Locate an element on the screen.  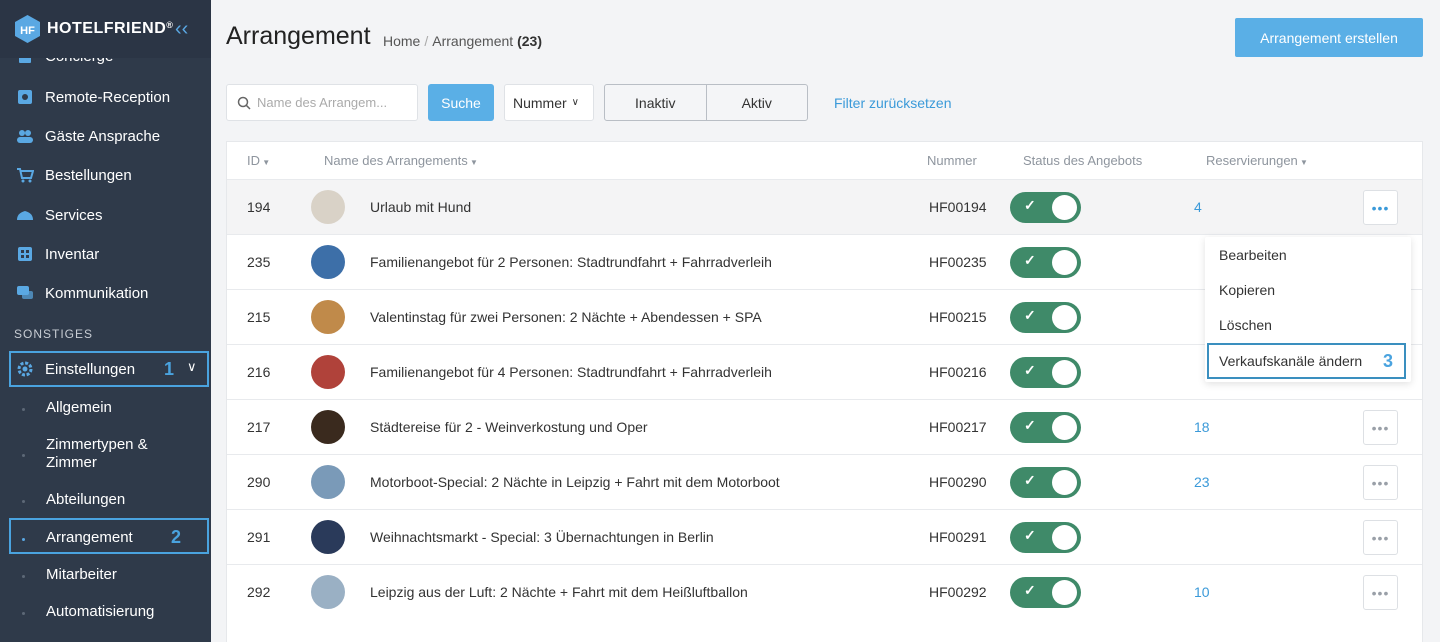
create-arrangement-button: Arrangement erstellen is located at coordinates (1329, 37).